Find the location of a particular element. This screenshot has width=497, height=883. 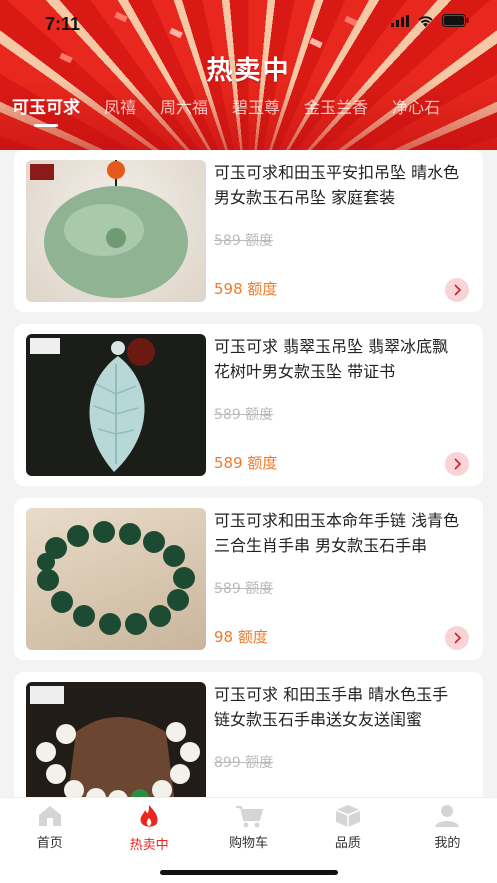

product-name: 可玉可求和田玉本命年手链 浅青色三合生肖手串 男女款玉石手串 is located at coordinates (337, 533).